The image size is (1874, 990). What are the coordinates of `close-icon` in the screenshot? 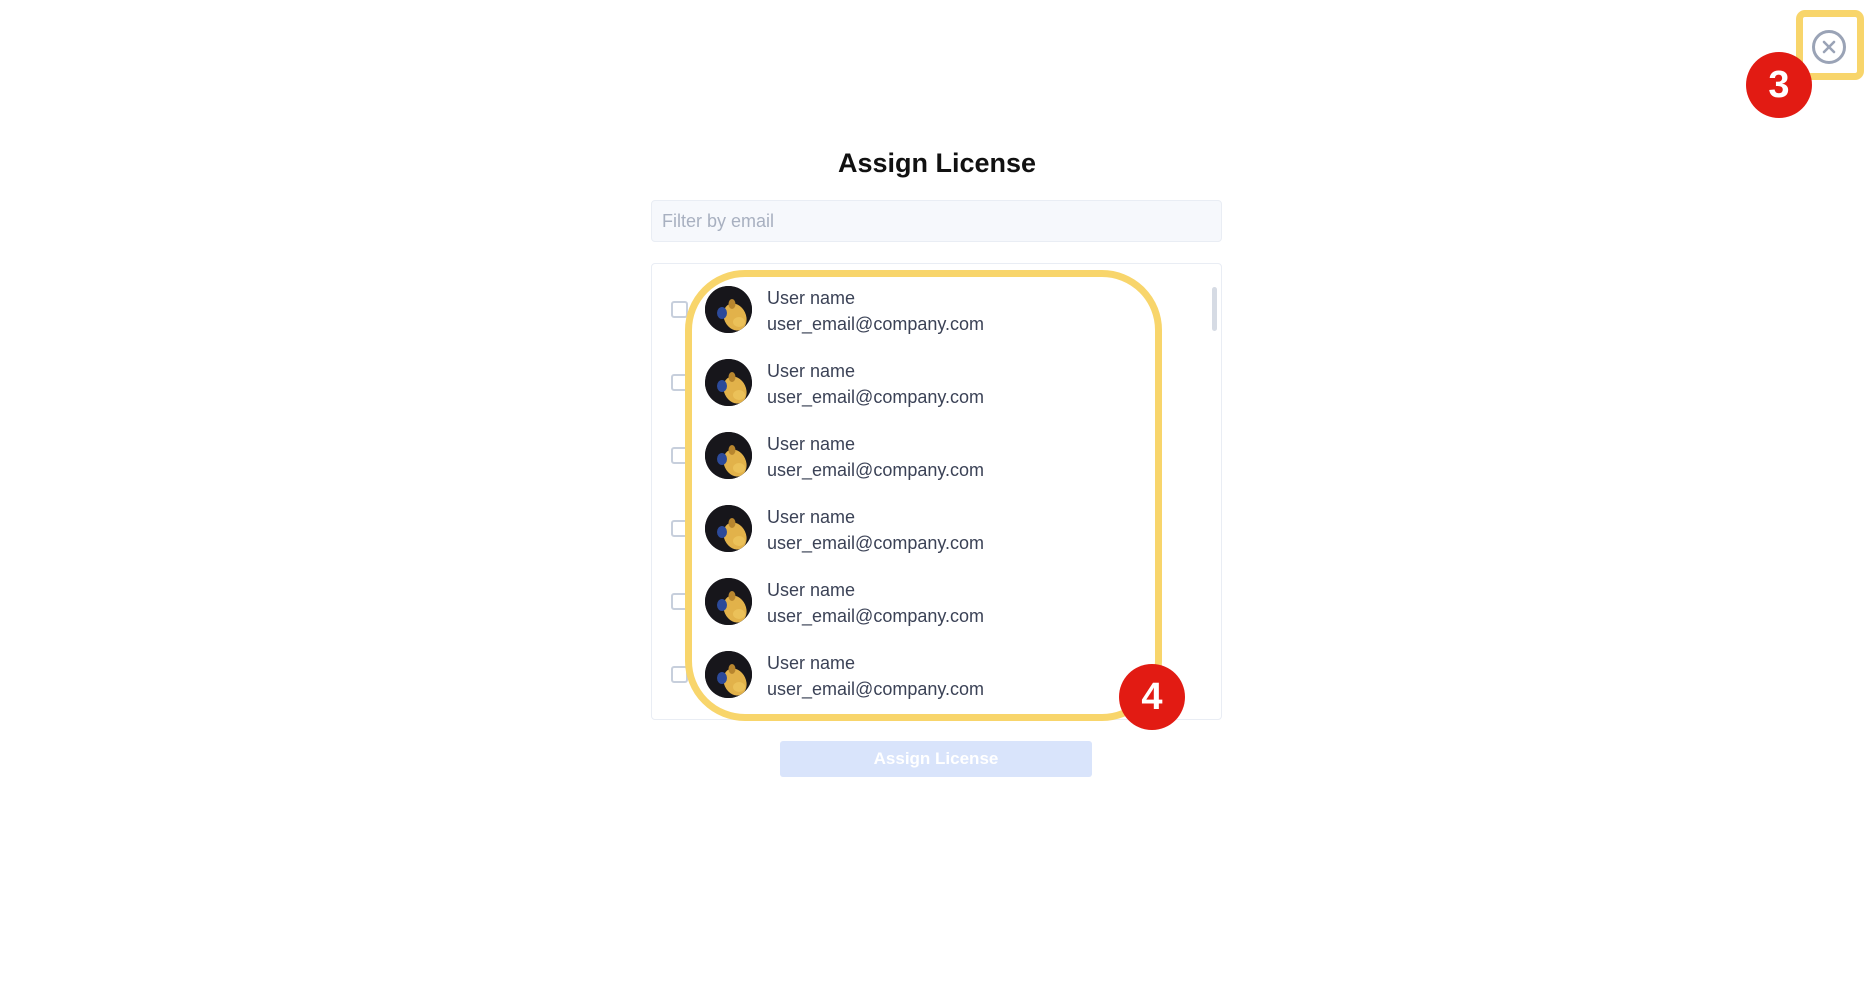 It's located at (1829, 47).